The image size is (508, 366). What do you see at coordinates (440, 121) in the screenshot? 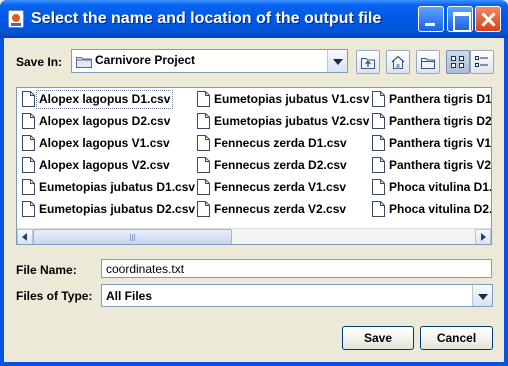
I see `file-name: Panthera tigris D2.` at bounding box center [440, 121].